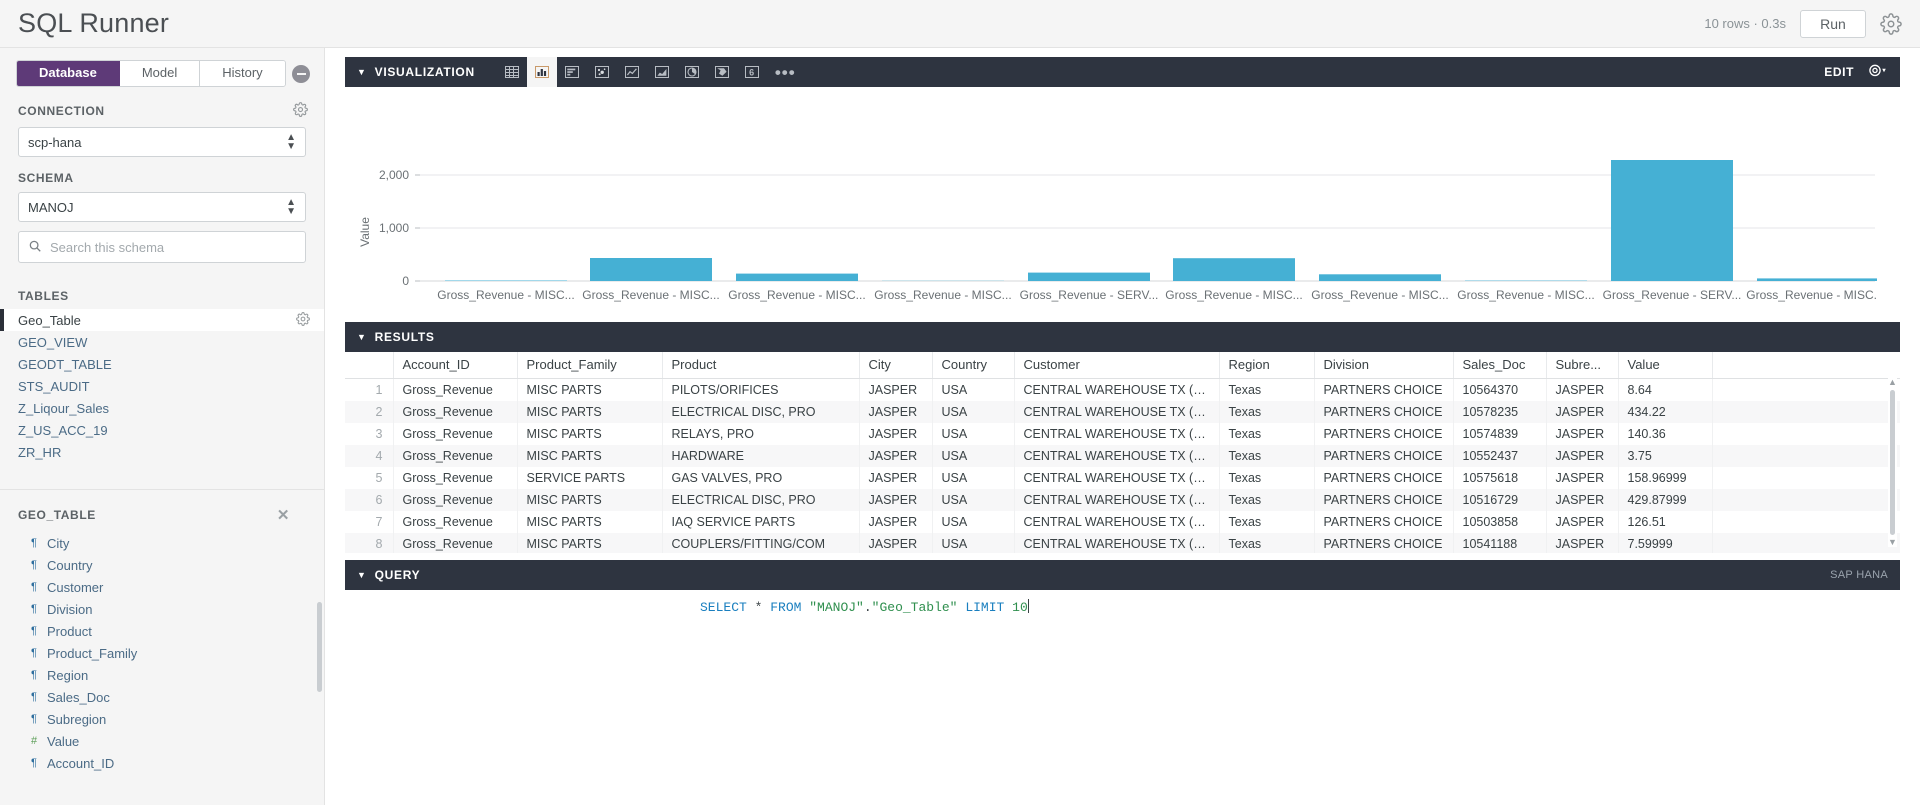 Image resolution: width=1920 pixels, height=805 pixels. What do you see at coordinates (162, 609) in the screenshot?
I see `field-item-division: ¶ Division` at bounding box center [162, 609].